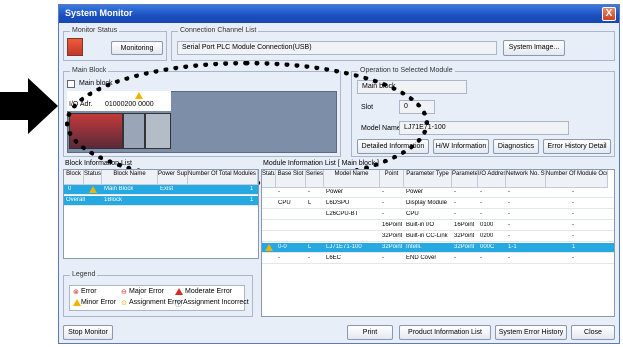 The height and width of the screenshot is (347, 623). What do you see at coordinates (137, 48) in the screenshot?
I see `monitoring-button: Monitoring` at bounding box center [137, 48].